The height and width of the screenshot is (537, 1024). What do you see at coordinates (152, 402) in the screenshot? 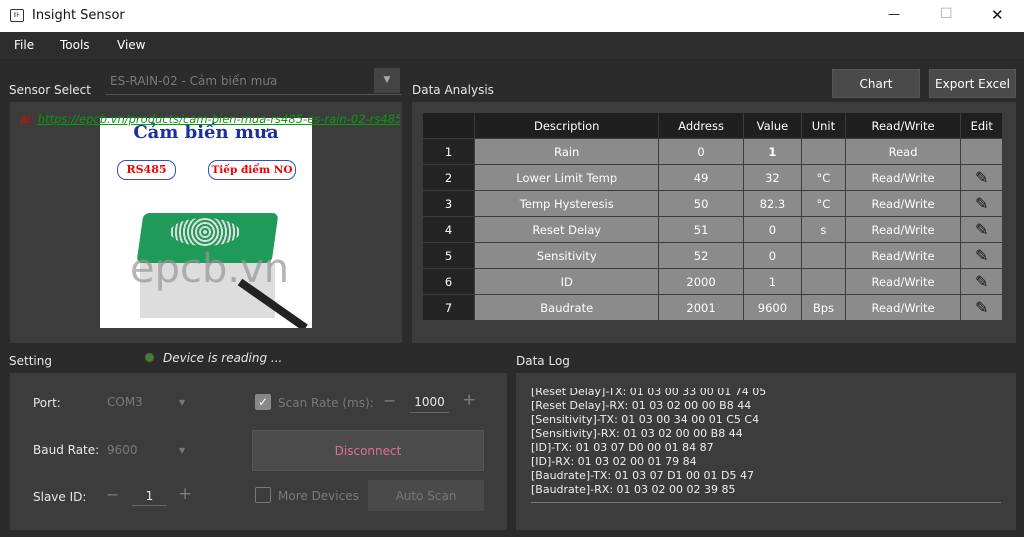
I see `port-dropdown: COM3 ▼` at bounding box center [152, 402].